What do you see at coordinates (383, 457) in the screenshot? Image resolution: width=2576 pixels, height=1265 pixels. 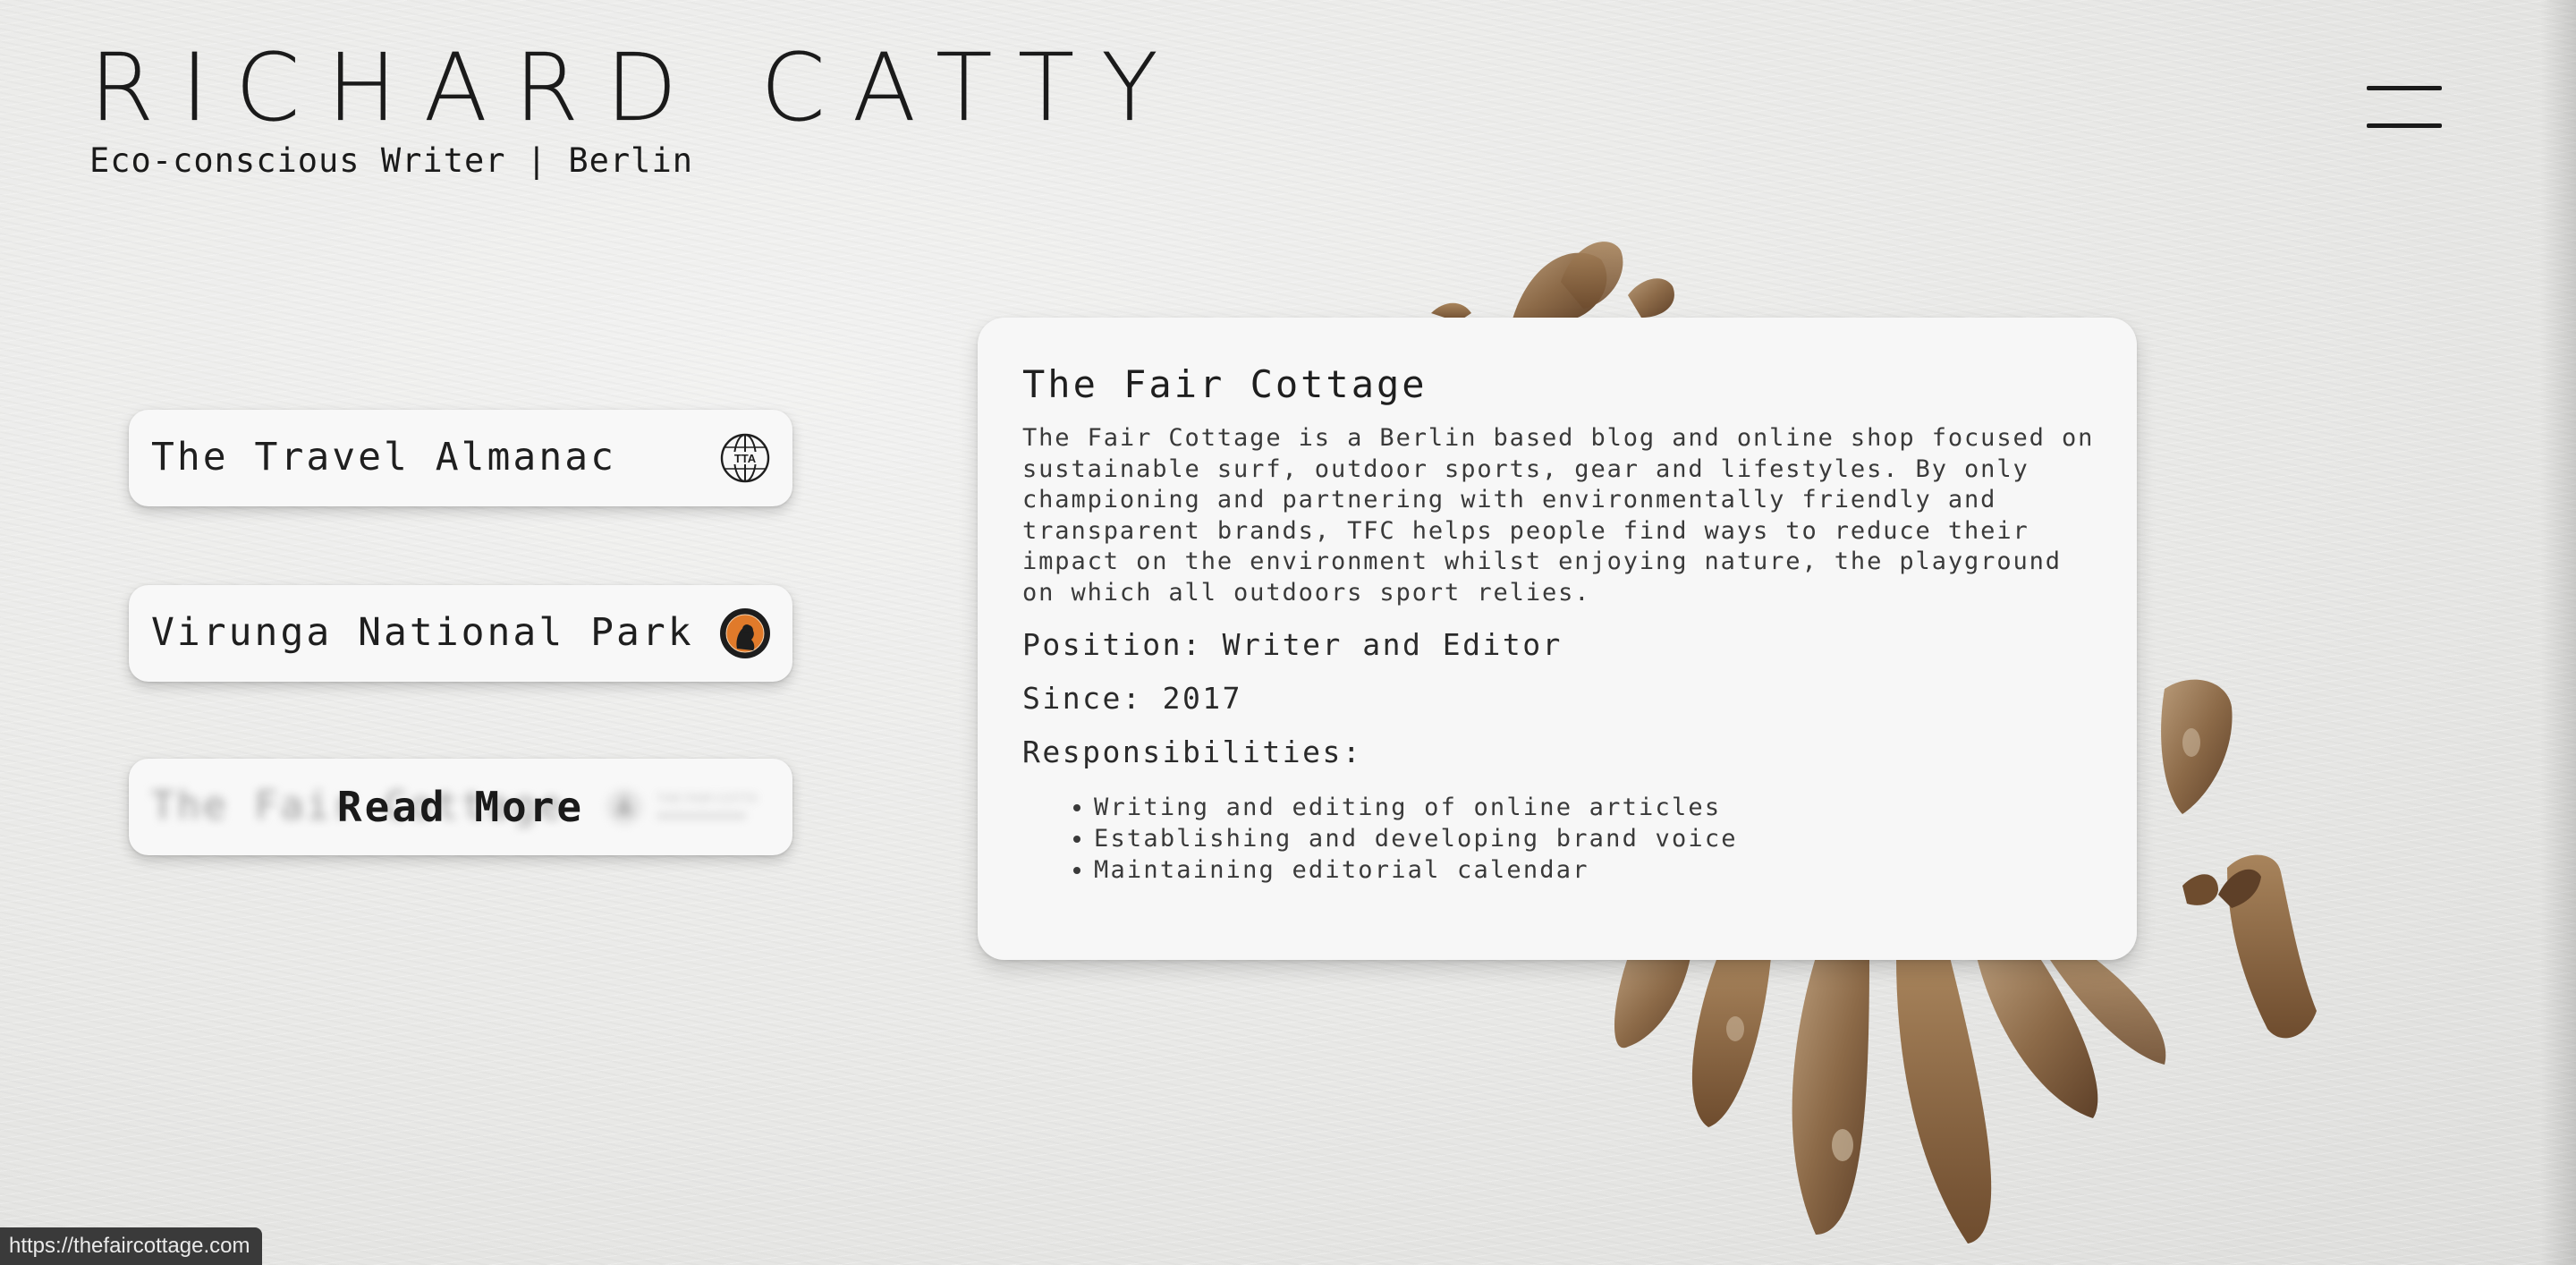 I see `card-label: The Travel Almanac` at bounding box center [383, 457].